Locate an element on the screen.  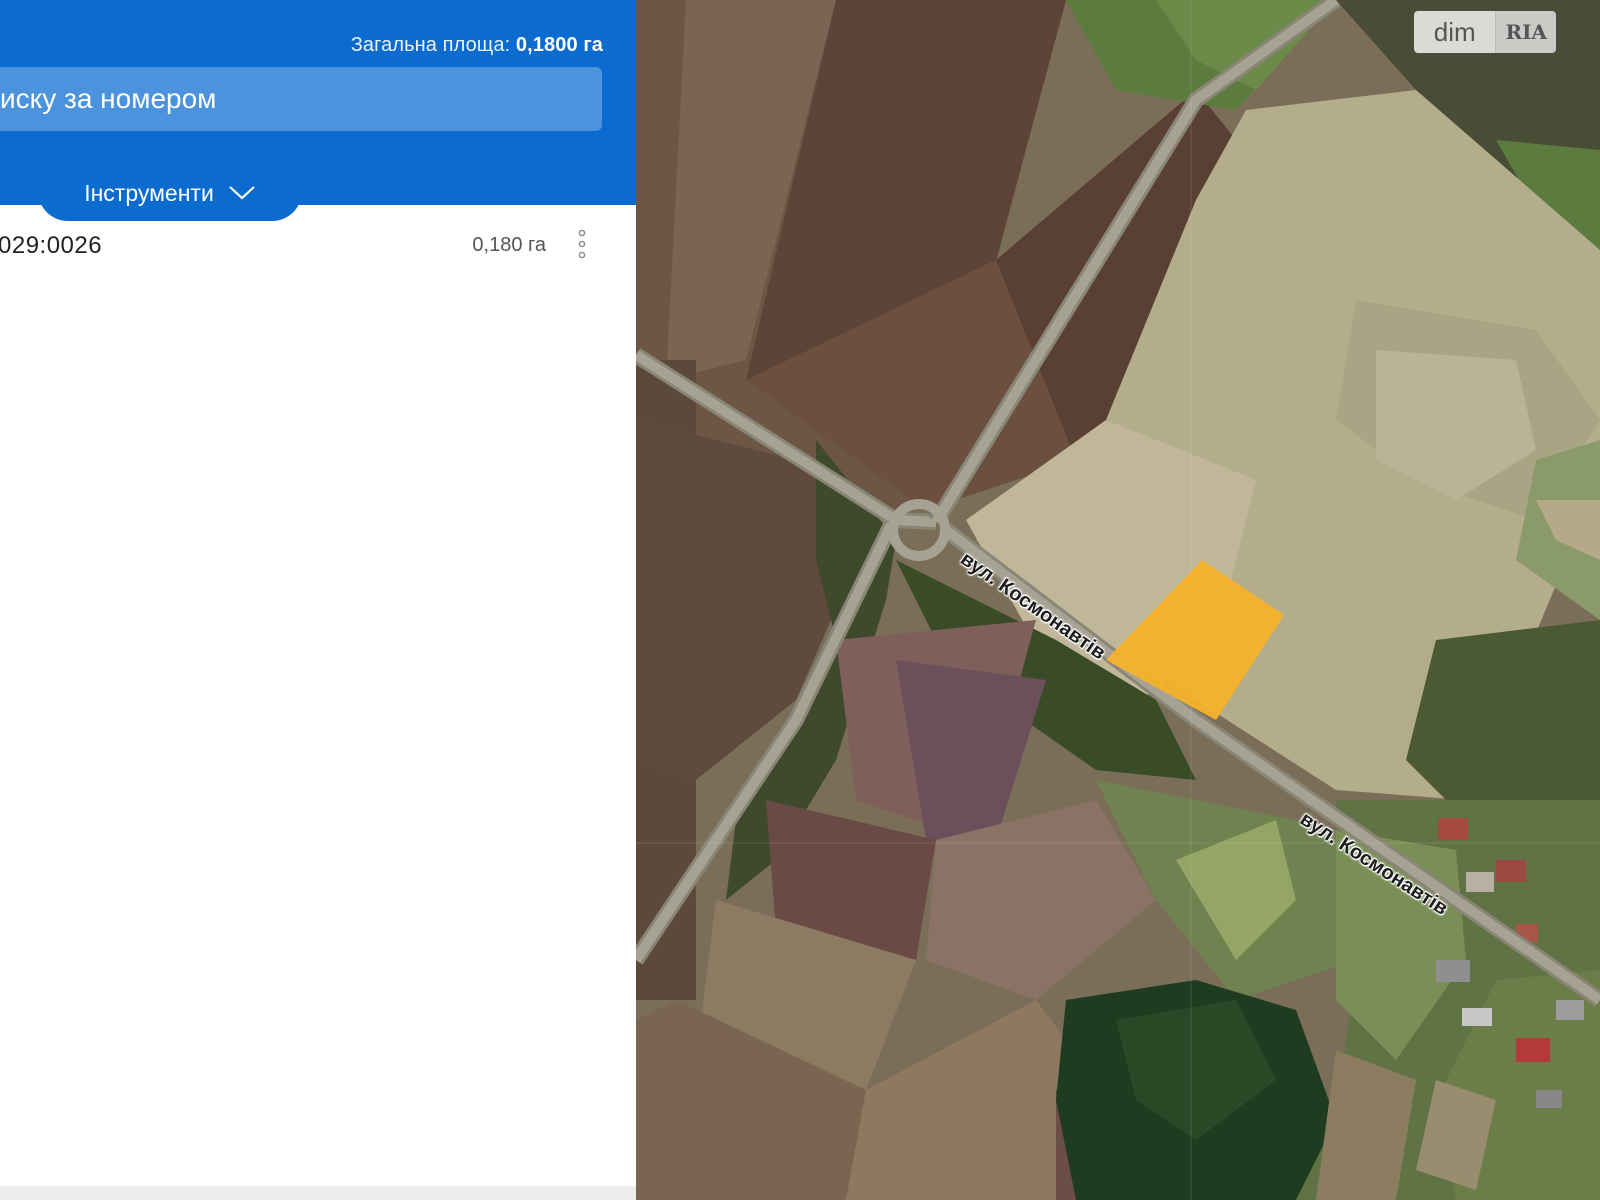
chevron-down-icon is located at coordinates (242, 193).